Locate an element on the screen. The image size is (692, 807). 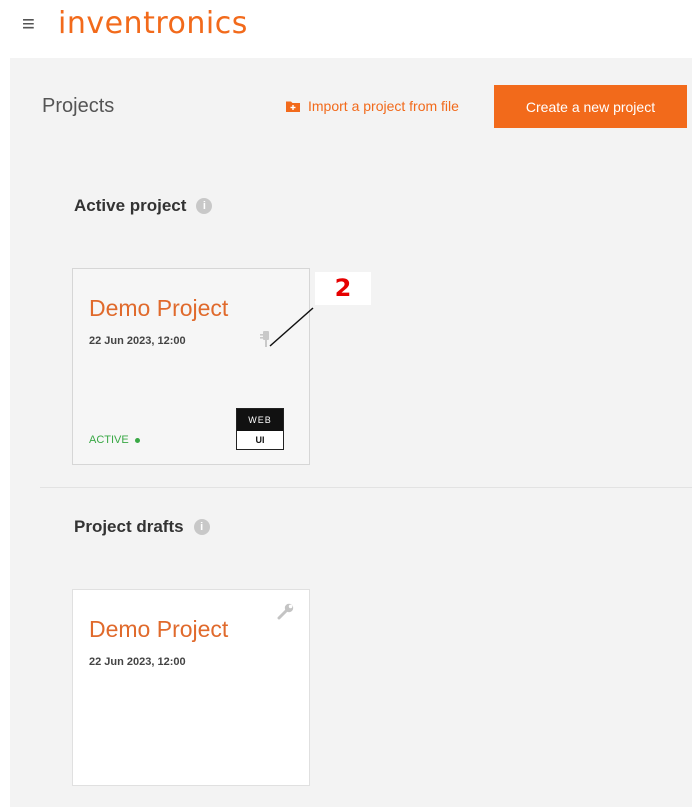
annotation-pointer-line is located at coordinates (291, 327).